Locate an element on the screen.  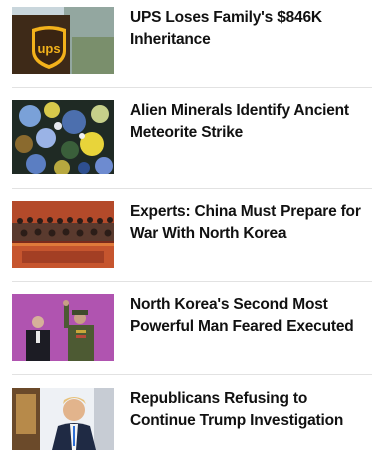
mineral-image is located at coordinates (63, 137).